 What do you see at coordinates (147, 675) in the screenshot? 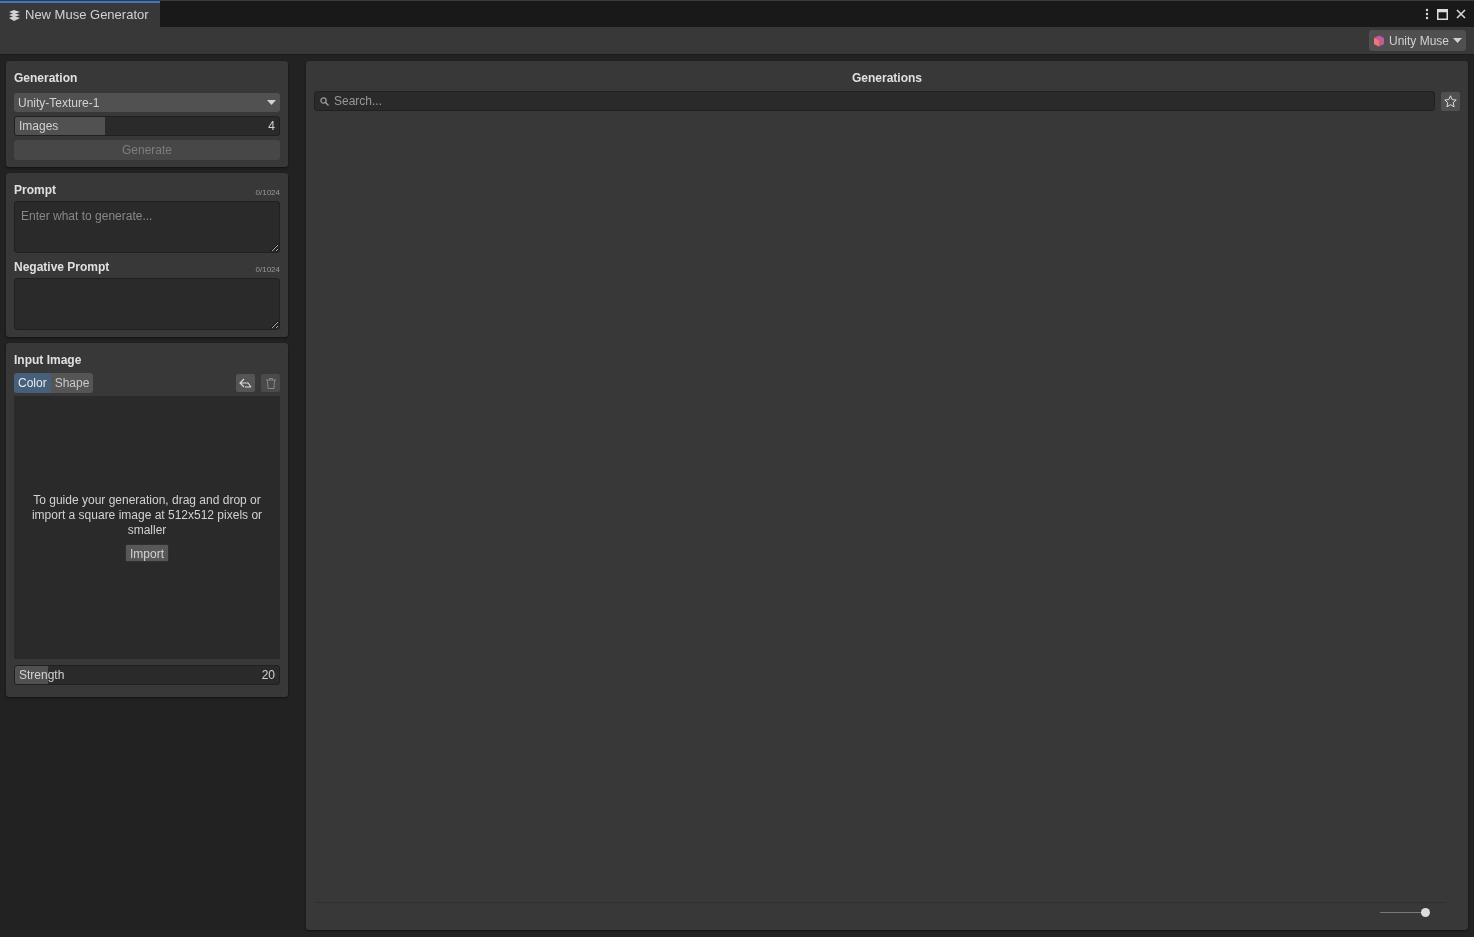
I see `strength-slider: Strength 20` at bounding box center [147, 675].